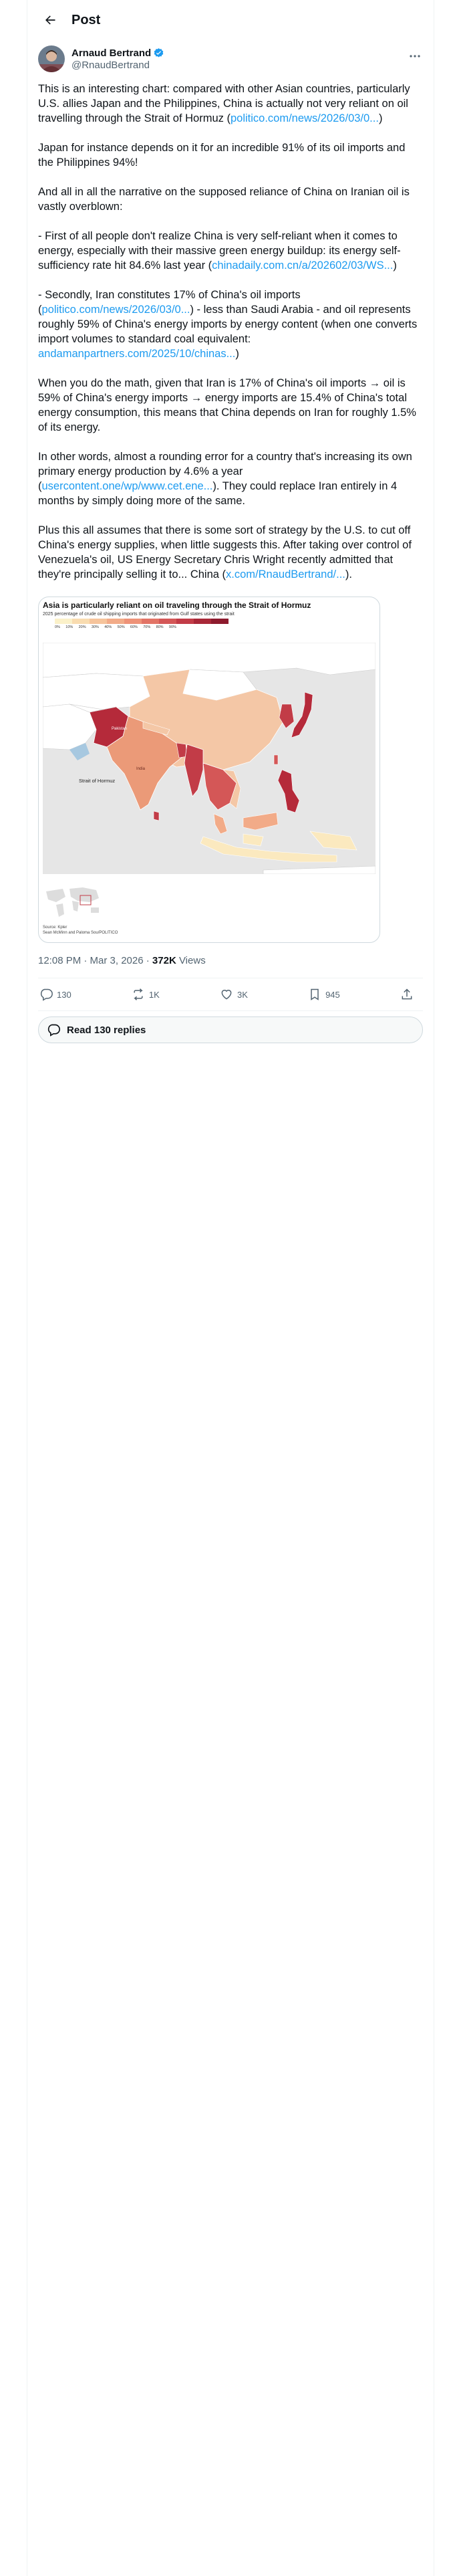 This screenshot has height=2576, width=451. I want to click on legend-label: 20%, so click(82, 627).